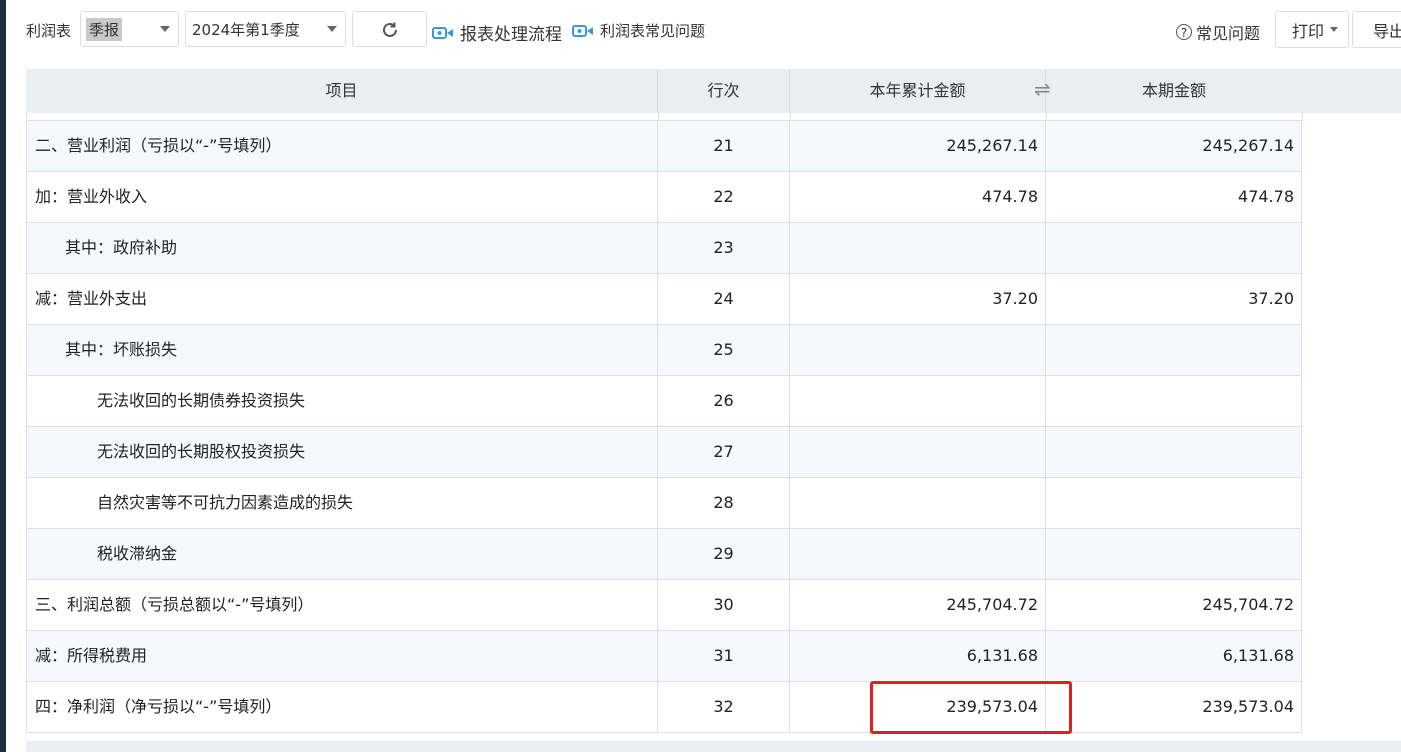 This screenshot has height=752, width=1401. I want to click on quarter-value: 2024年第1季度, so click(246, 29).